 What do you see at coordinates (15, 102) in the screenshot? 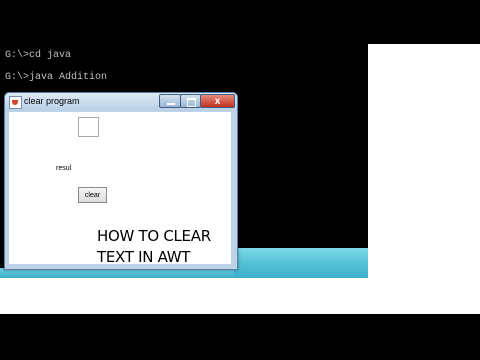
I see `java-icon` at bounding box center [15, 102].